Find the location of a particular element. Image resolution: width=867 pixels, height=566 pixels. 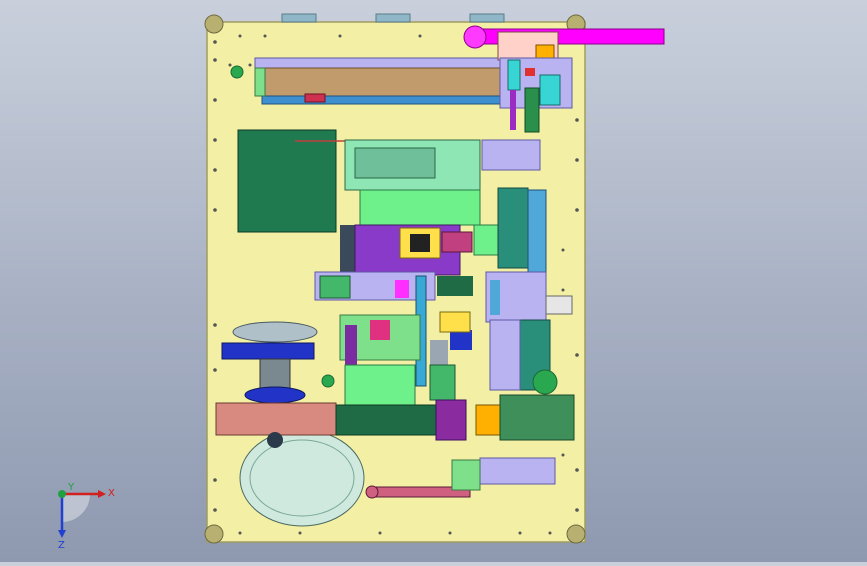

rotary-pulley is located at coordinates (275, 395).